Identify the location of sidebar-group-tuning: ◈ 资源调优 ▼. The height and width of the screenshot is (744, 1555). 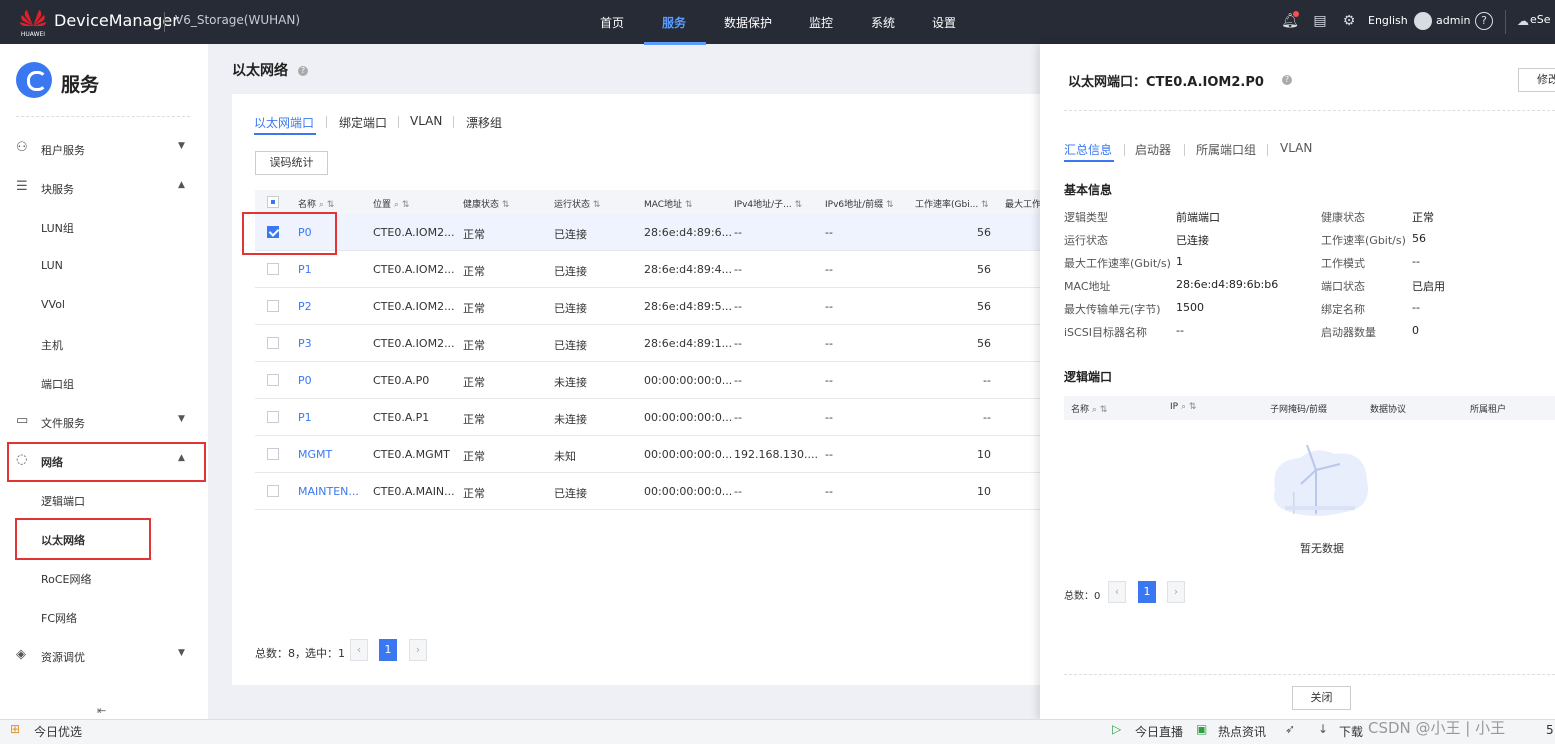
(106, 656).